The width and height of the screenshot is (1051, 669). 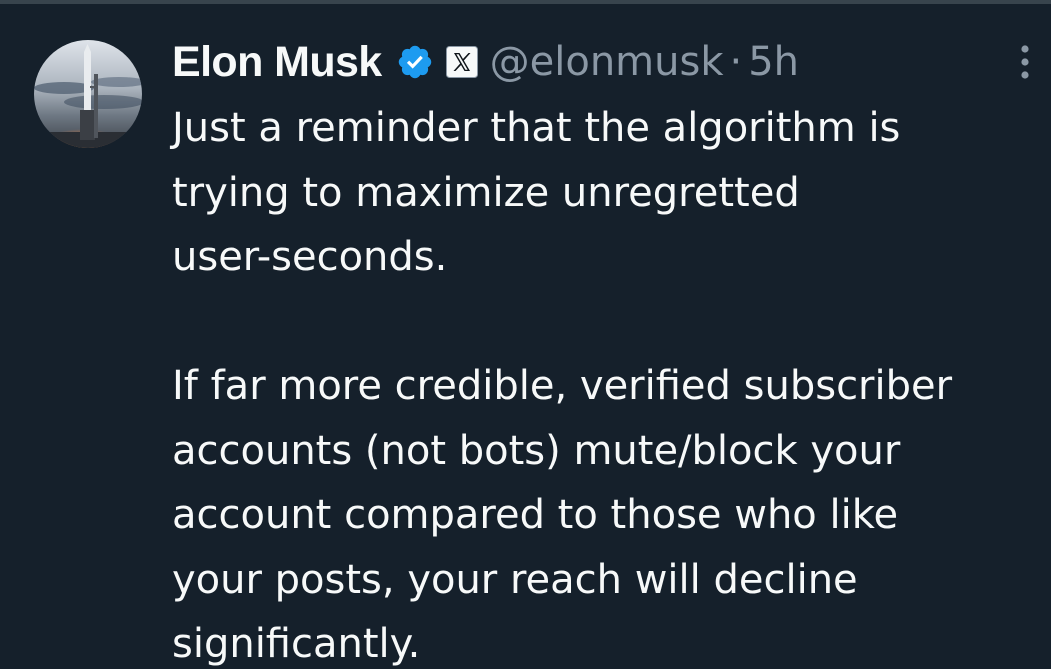 I want to click on more-vertical-icon, so click(x=1025, y=62).